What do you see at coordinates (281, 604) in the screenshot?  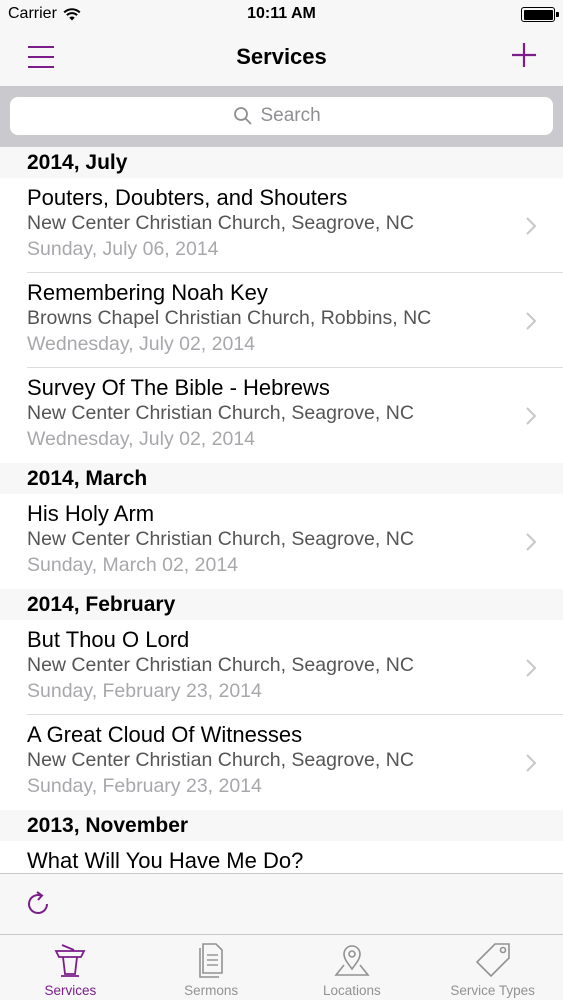 I see `section-header: 2014, February` at bounding box center [281, 604].